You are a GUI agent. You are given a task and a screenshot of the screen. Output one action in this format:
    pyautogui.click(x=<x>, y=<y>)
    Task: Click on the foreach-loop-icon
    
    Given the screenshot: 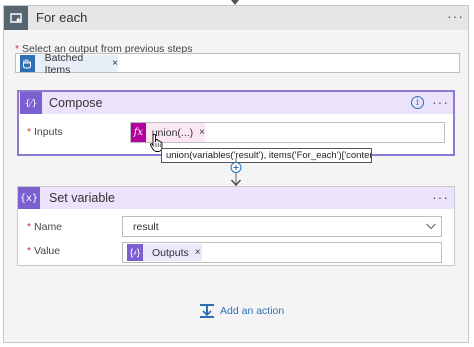 What is the action you would take?
    pyautogui.click(x=16, y=18)
    